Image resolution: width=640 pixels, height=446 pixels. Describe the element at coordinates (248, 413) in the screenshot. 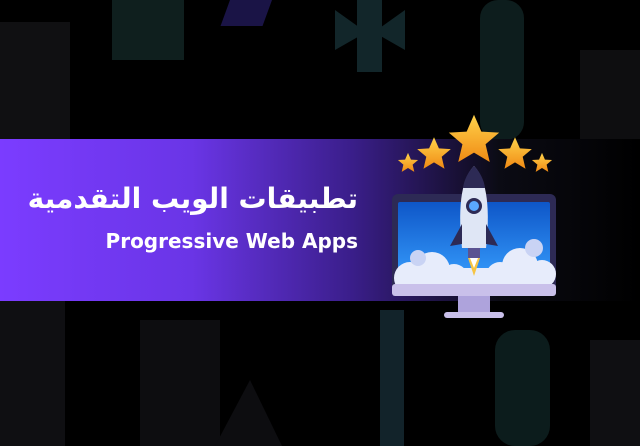

I see `bg-triangle-bottom` at that location.